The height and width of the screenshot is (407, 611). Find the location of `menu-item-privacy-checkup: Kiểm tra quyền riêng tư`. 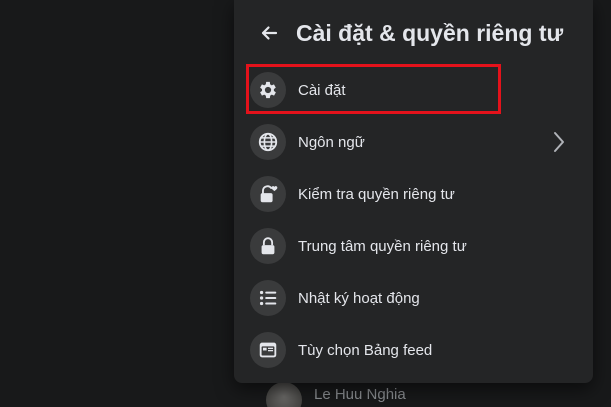

menu-item-privacy-checkup: Kiểm tra quyền riêng tư is located at coordinates (413, 194).